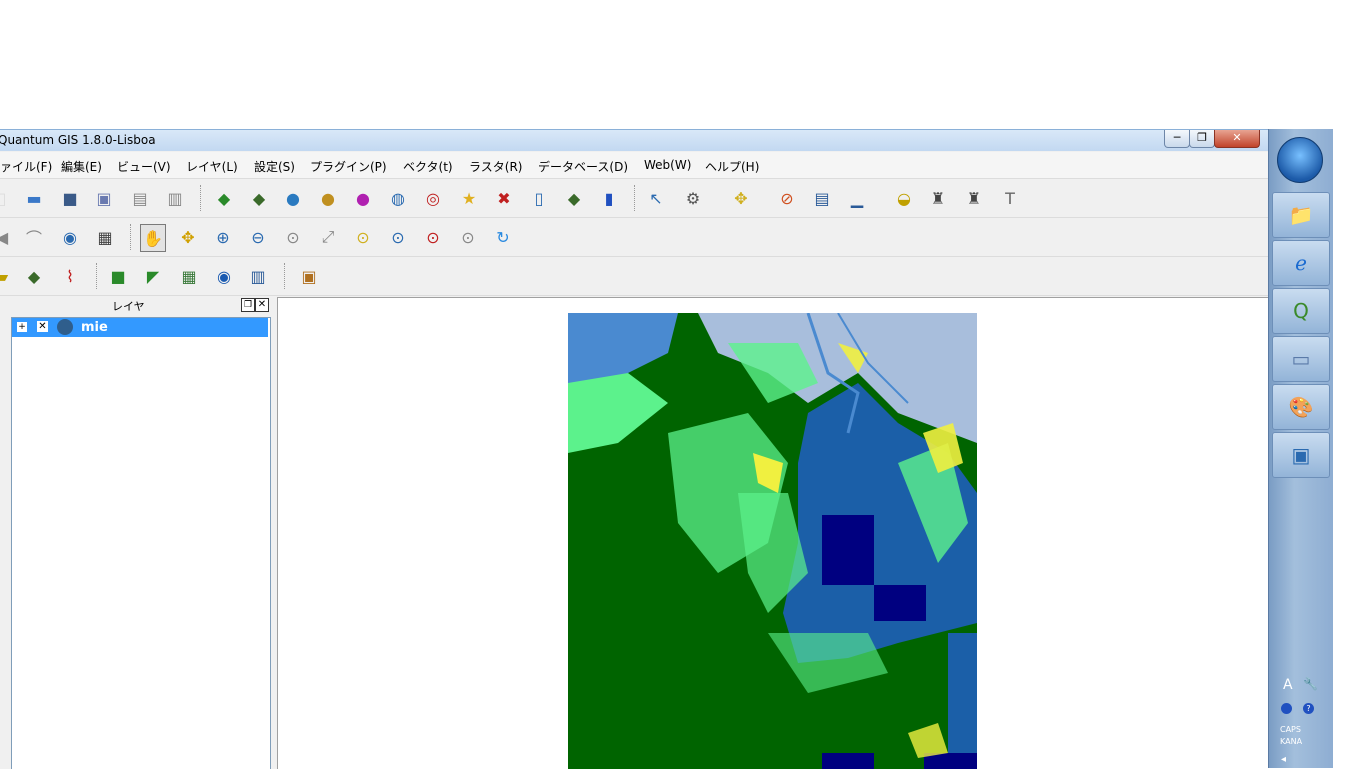  Describe the element at coordinates (1301, 359) in the screenshot. I see `notepad-icon: ▭` at that location.